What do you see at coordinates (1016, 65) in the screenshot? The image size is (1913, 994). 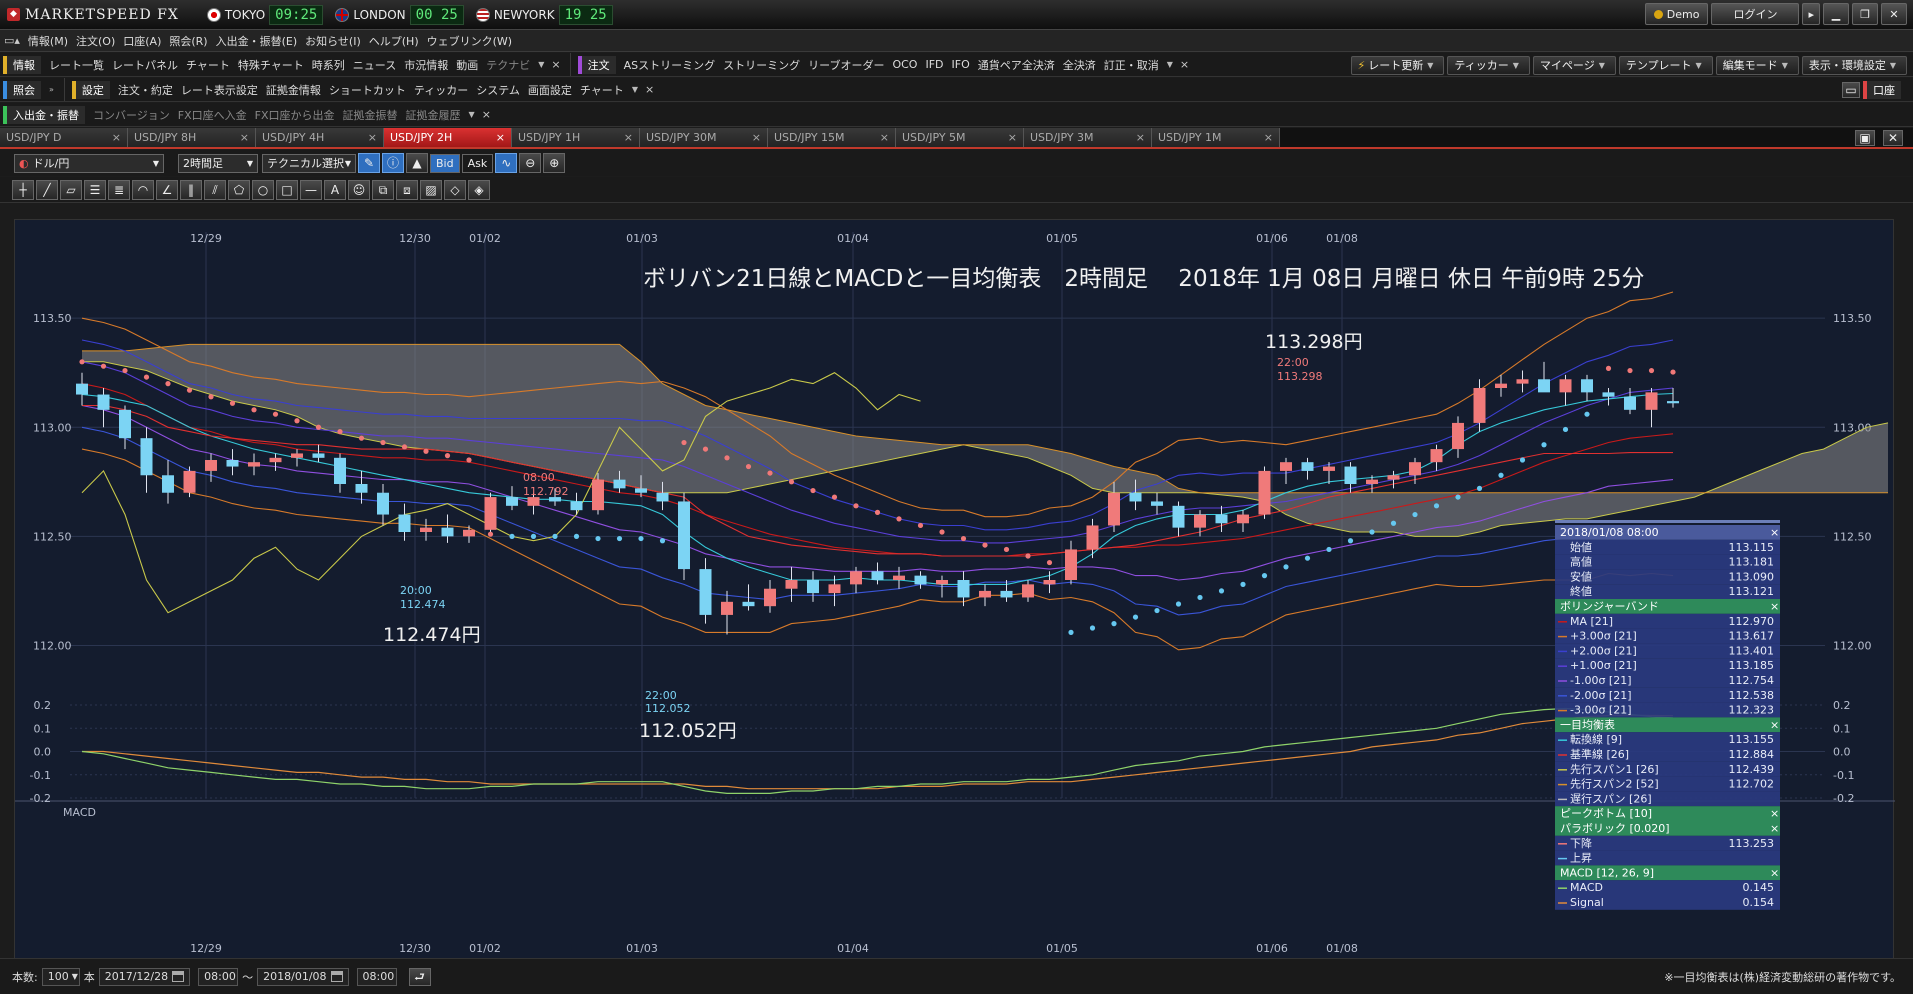 I see `order-item: 通貨ペア全決済` at bounding box center [1016, 65].